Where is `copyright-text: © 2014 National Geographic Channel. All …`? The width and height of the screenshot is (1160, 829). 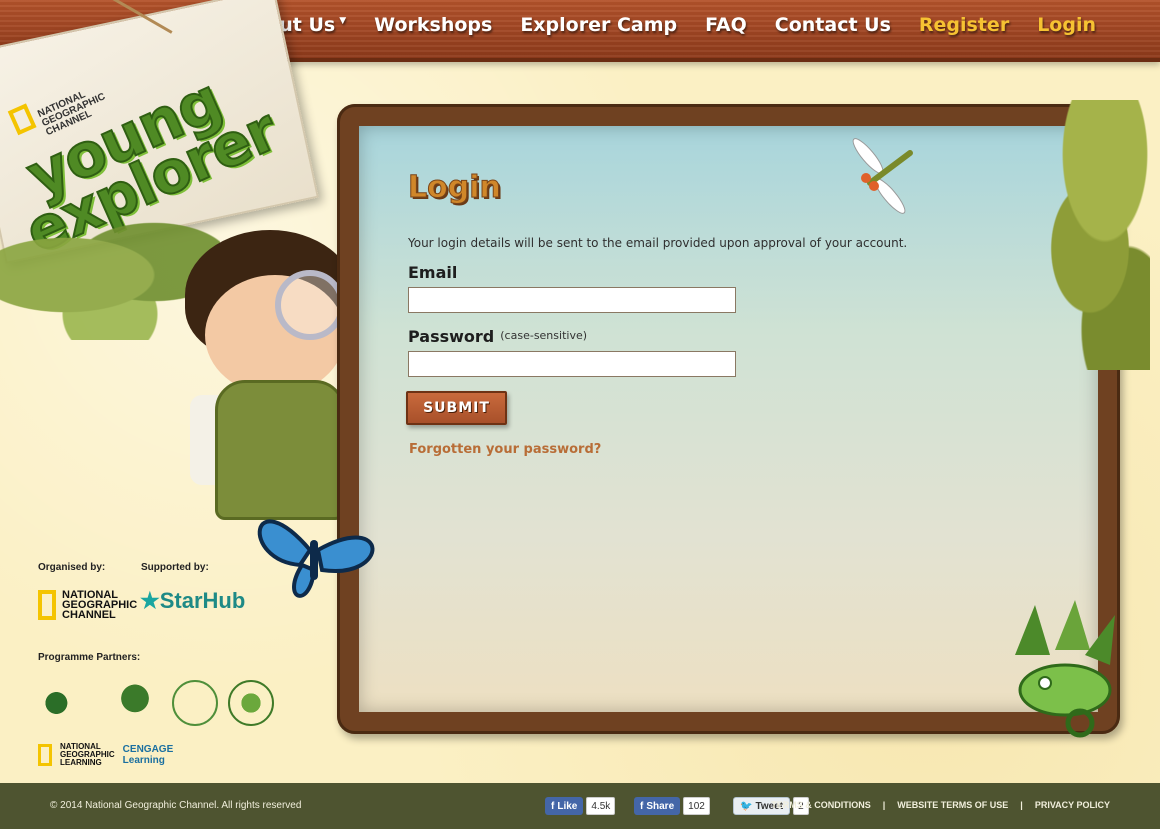 copyright-text: © 2014 National Geographic Channel. All … is located at coordinates (176, 805).